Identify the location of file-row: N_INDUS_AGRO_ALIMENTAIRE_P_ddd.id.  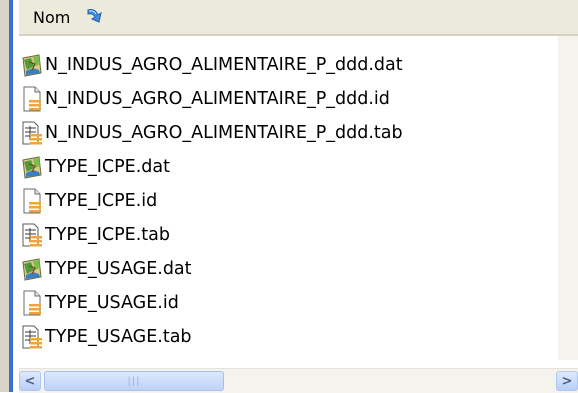
(289, 99).